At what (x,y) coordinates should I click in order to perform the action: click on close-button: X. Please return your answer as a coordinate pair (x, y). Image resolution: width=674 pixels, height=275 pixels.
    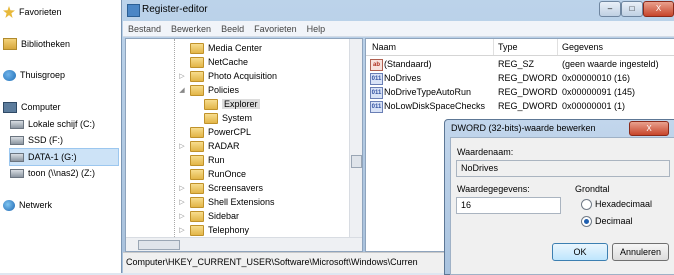
    Looking at the image, I should click on (658, 9).